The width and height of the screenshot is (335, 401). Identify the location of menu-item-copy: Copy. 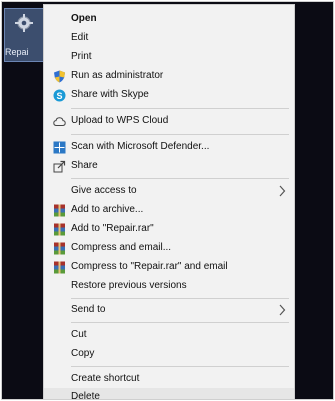
(169, 354).